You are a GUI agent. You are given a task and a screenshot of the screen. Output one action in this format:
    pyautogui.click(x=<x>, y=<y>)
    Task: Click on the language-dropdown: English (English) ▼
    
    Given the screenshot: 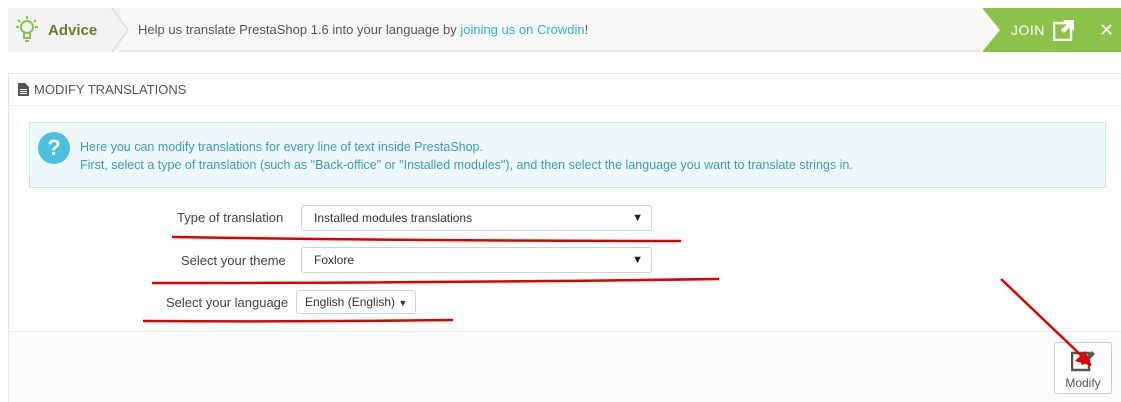 What is the action you would take?
    pyautogui.click(x=356, y=302)
    